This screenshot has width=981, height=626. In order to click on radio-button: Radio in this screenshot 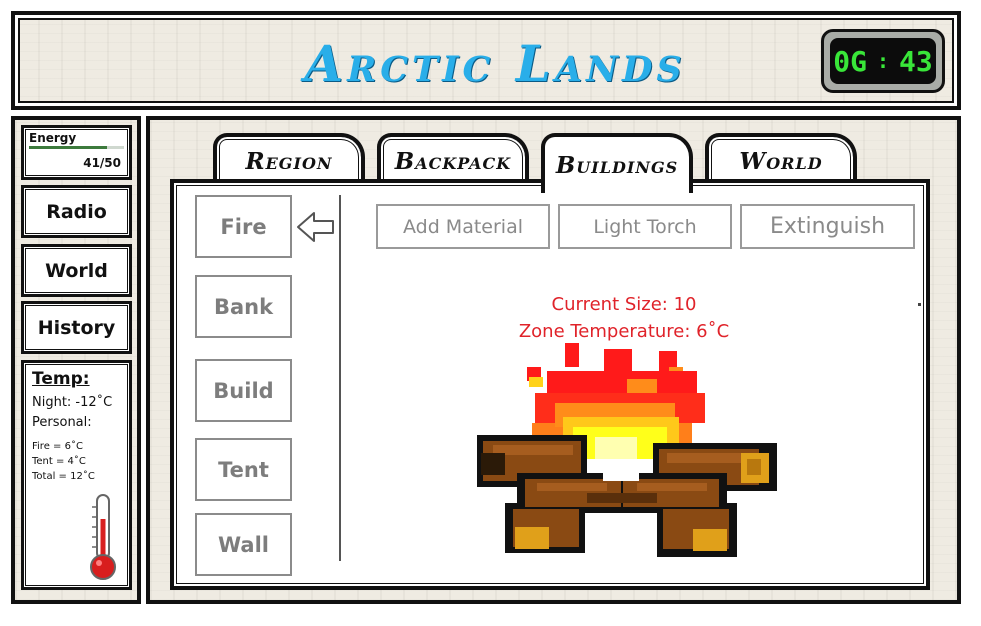, I will do `click(76, 211)`.